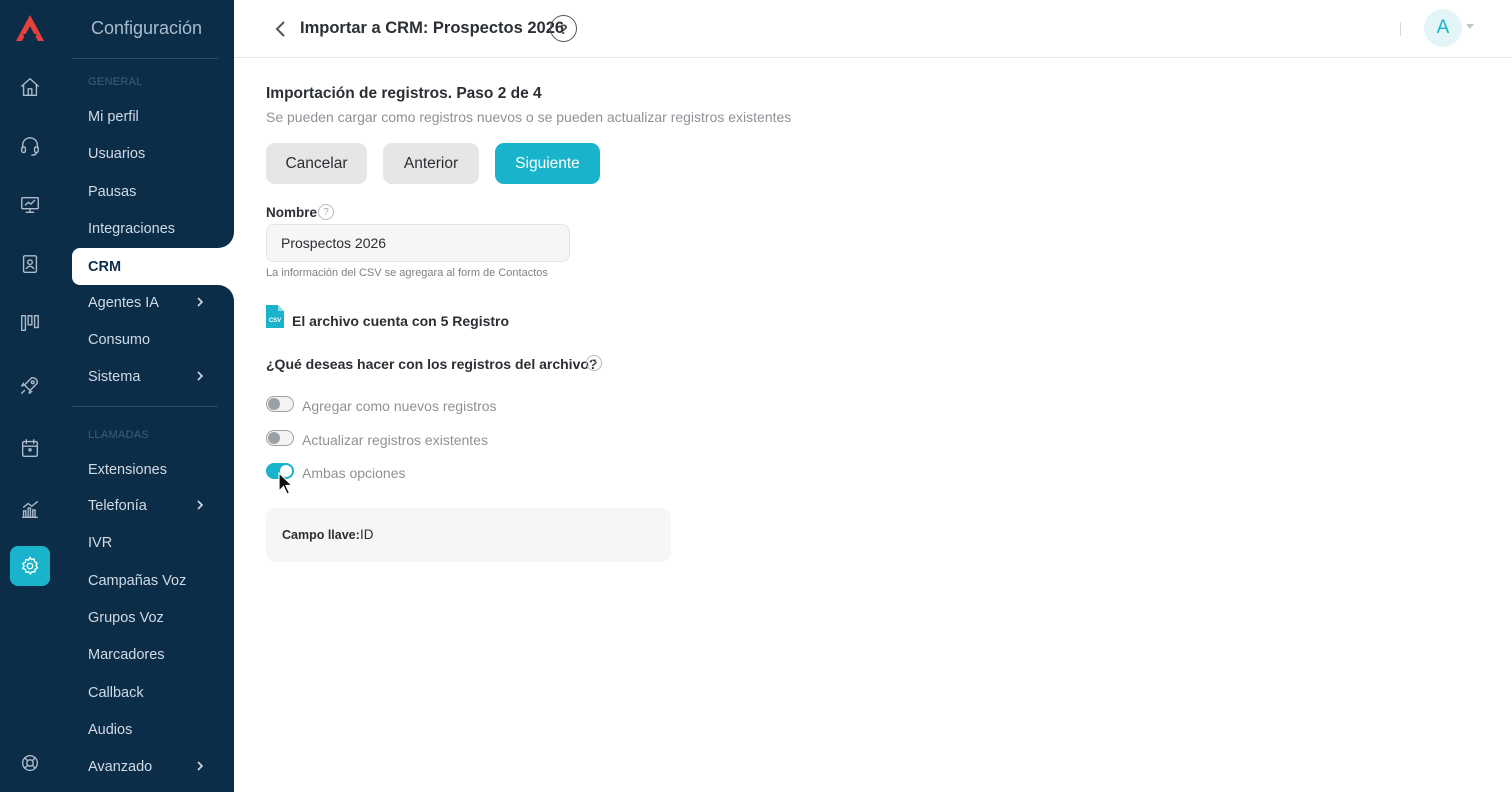 The height and width of the screenshot is (792, 1512). Describe the element at coordinates (137, 580) in the screenshot. I see `sidebar-item-label: Campañas Voz` at that location.